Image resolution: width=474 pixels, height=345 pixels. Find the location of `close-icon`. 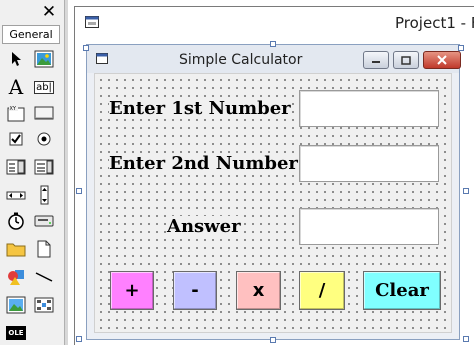

close-icon is located at coordinates (442, 60).